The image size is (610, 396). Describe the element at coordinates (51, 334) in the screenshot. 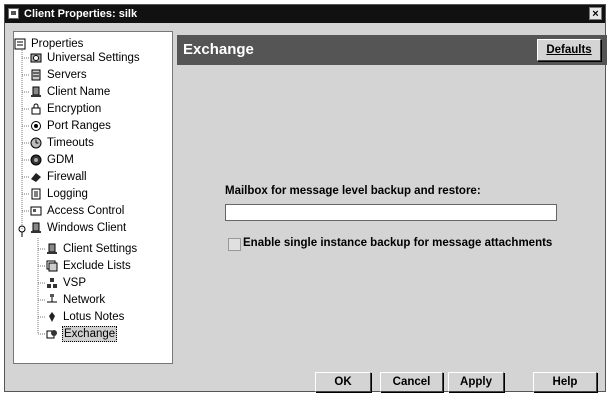

I see `exchange-icon` at that location.